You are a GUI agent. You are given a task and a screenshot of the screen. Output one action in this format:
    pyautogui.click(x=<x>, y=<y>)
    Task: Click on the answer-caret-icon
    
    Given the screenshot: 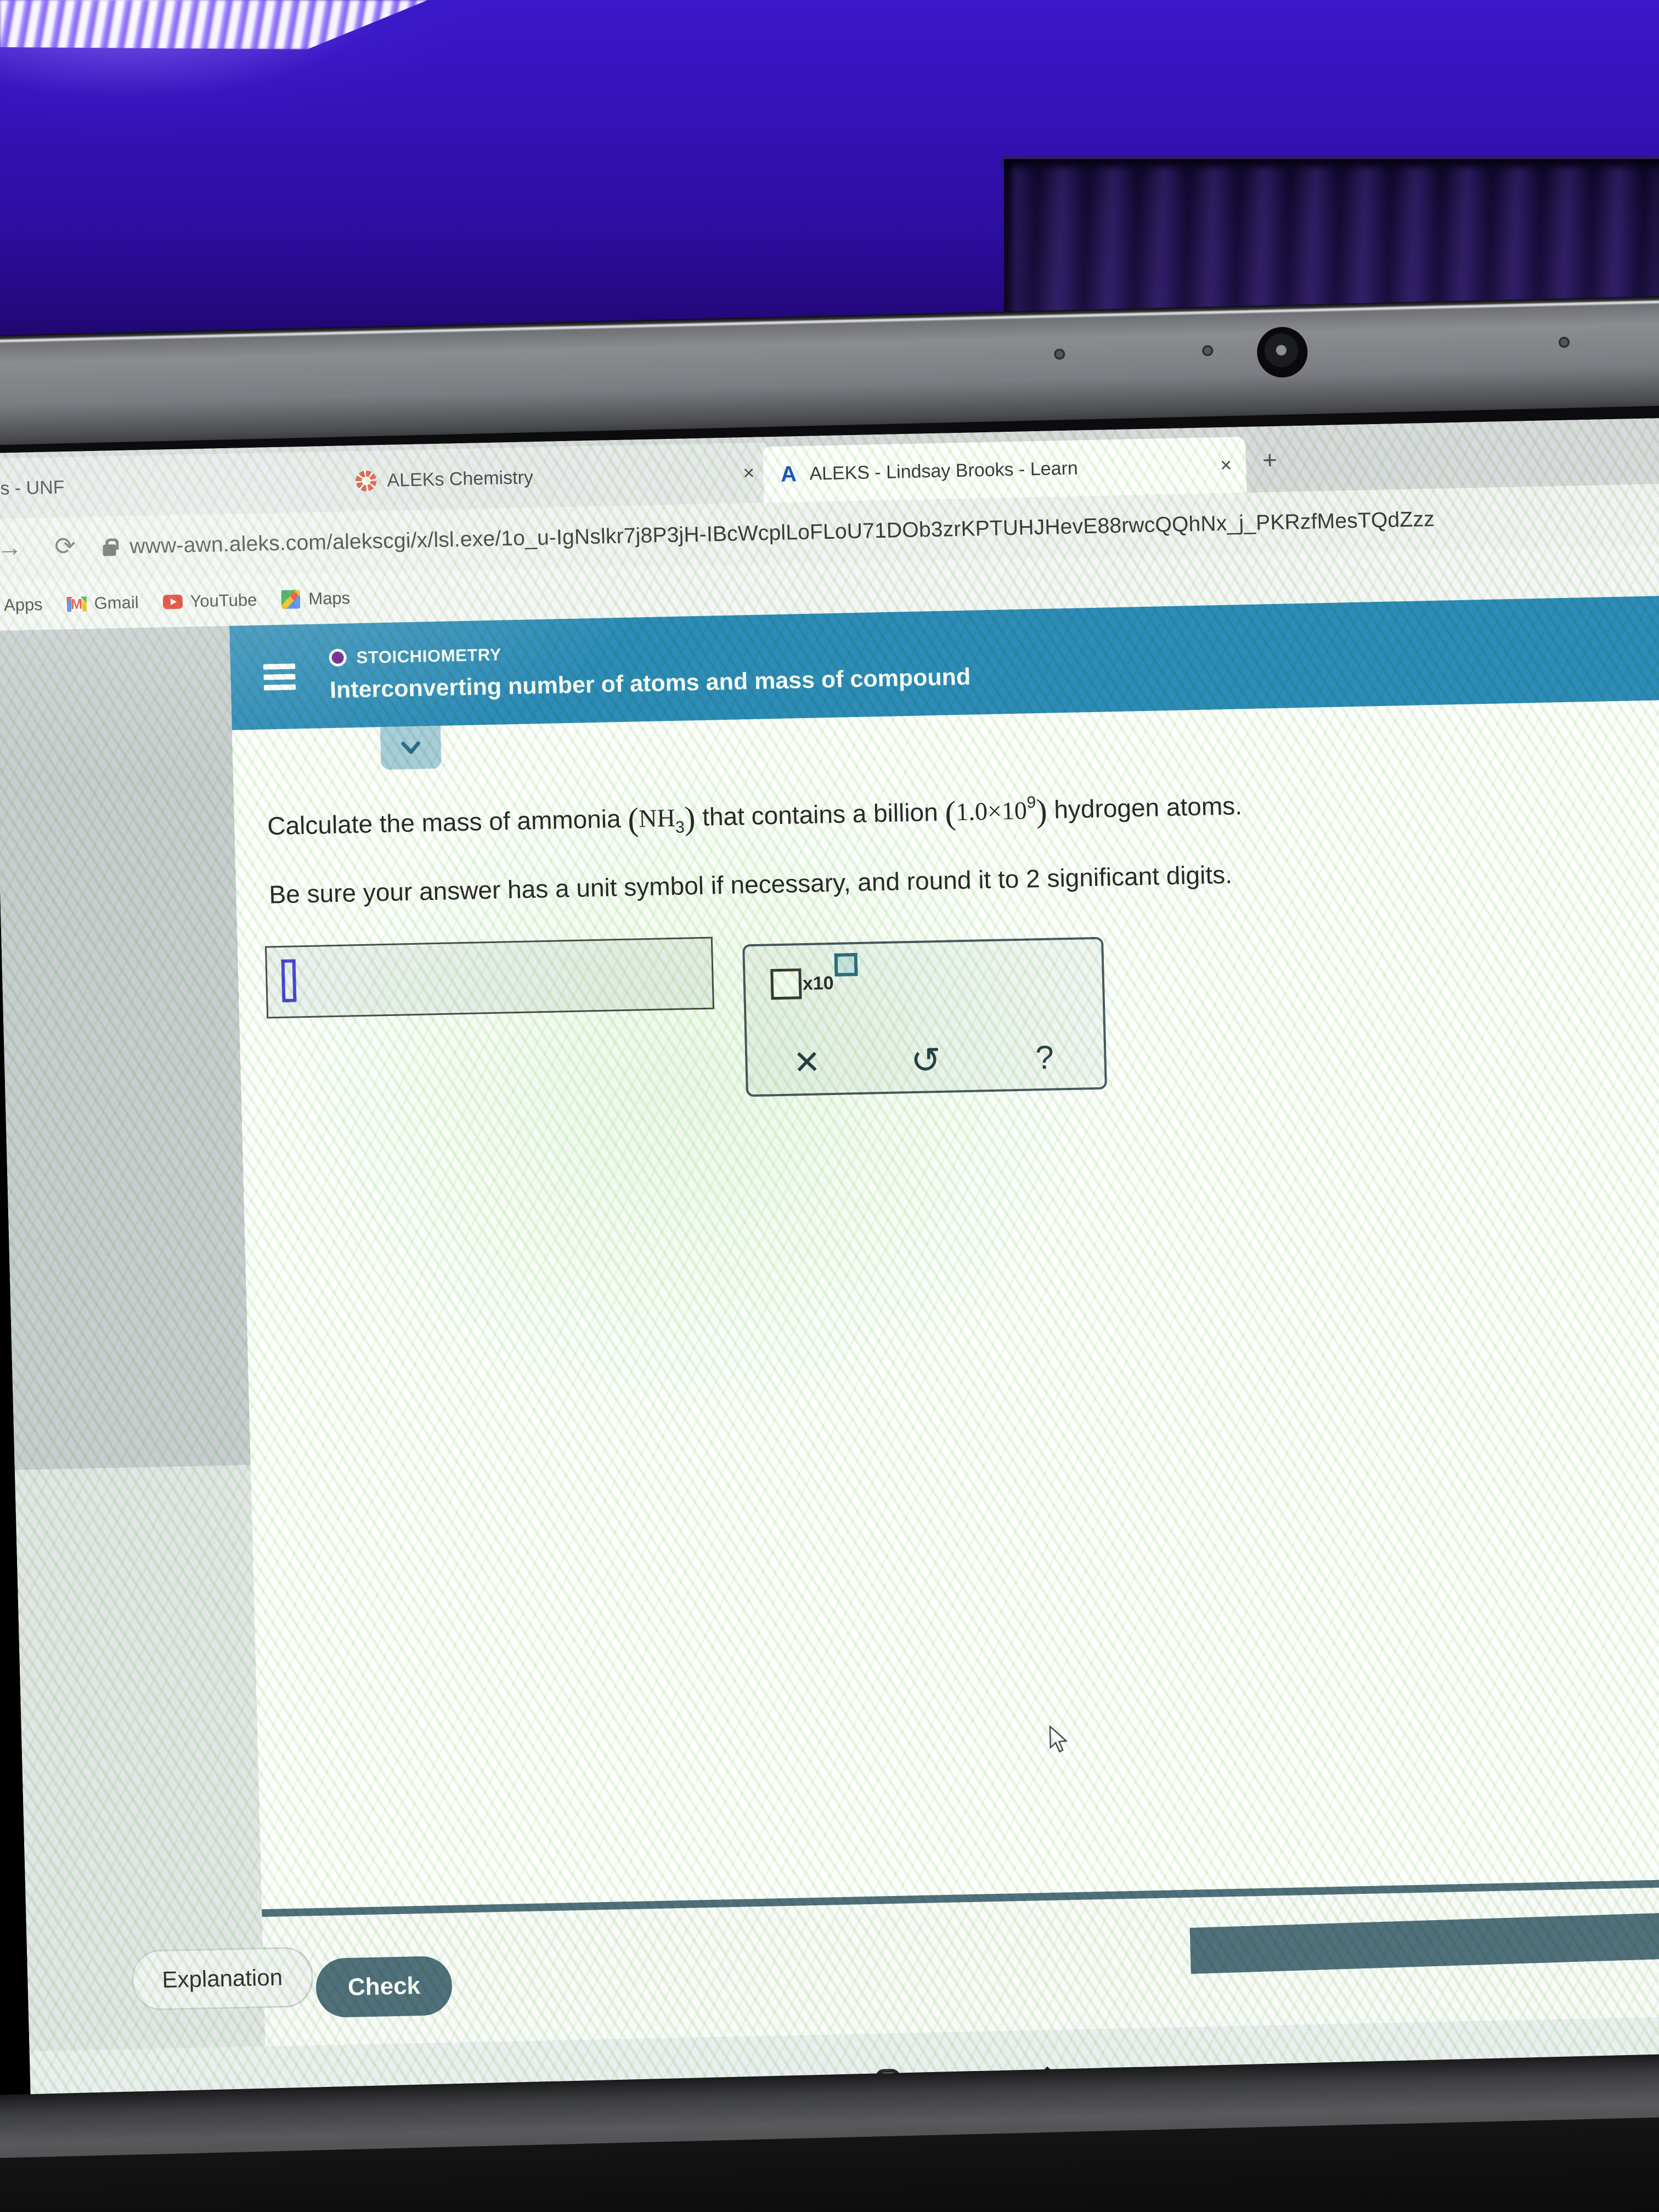 What is the action you would take?
    pyautogui.click(x=289, y=981)
    